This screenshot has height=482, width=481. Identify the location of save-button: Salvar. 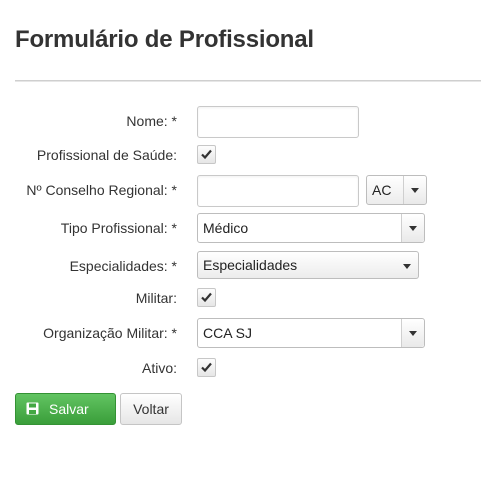
(65, 409).